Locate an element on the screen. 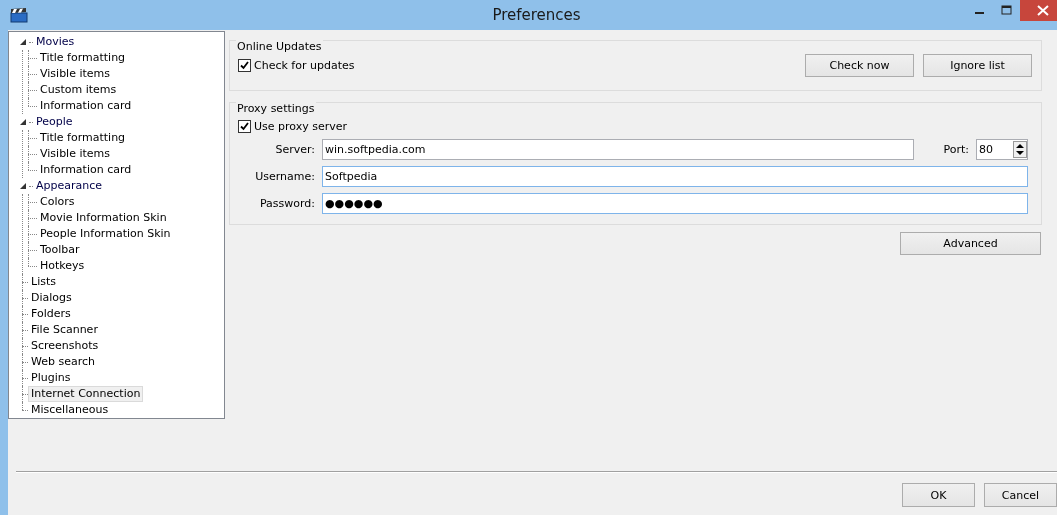  tree-item: People is located at coordinates (54, 122).